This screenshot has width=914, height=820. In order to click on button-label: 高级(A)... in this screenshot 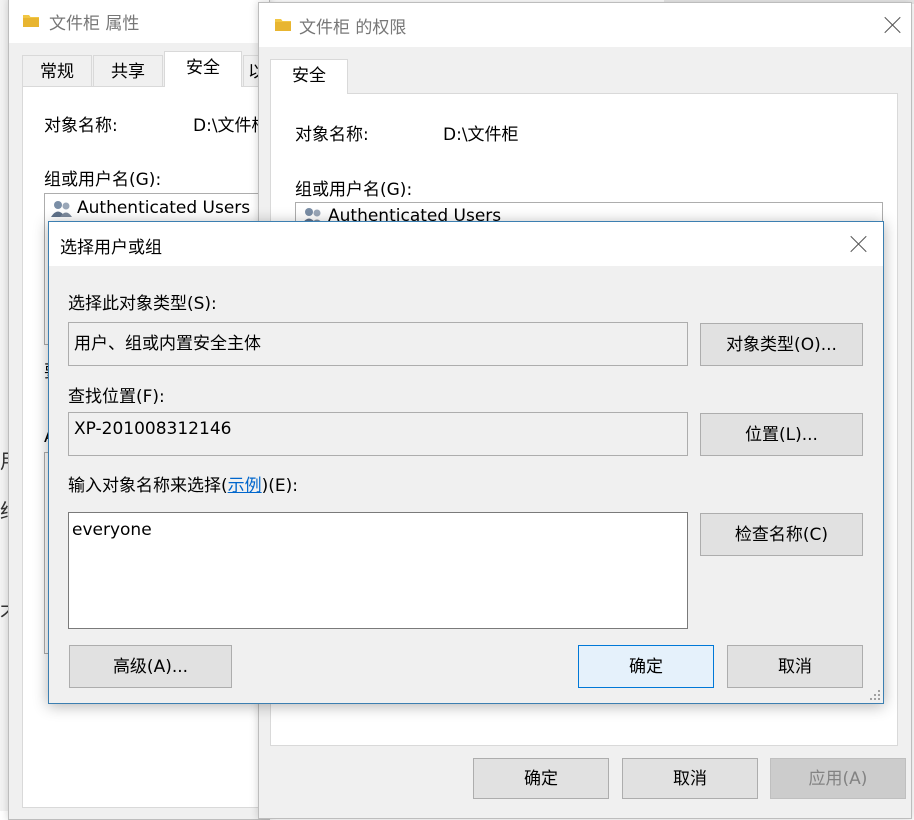, I will do `click(150, 667)`.